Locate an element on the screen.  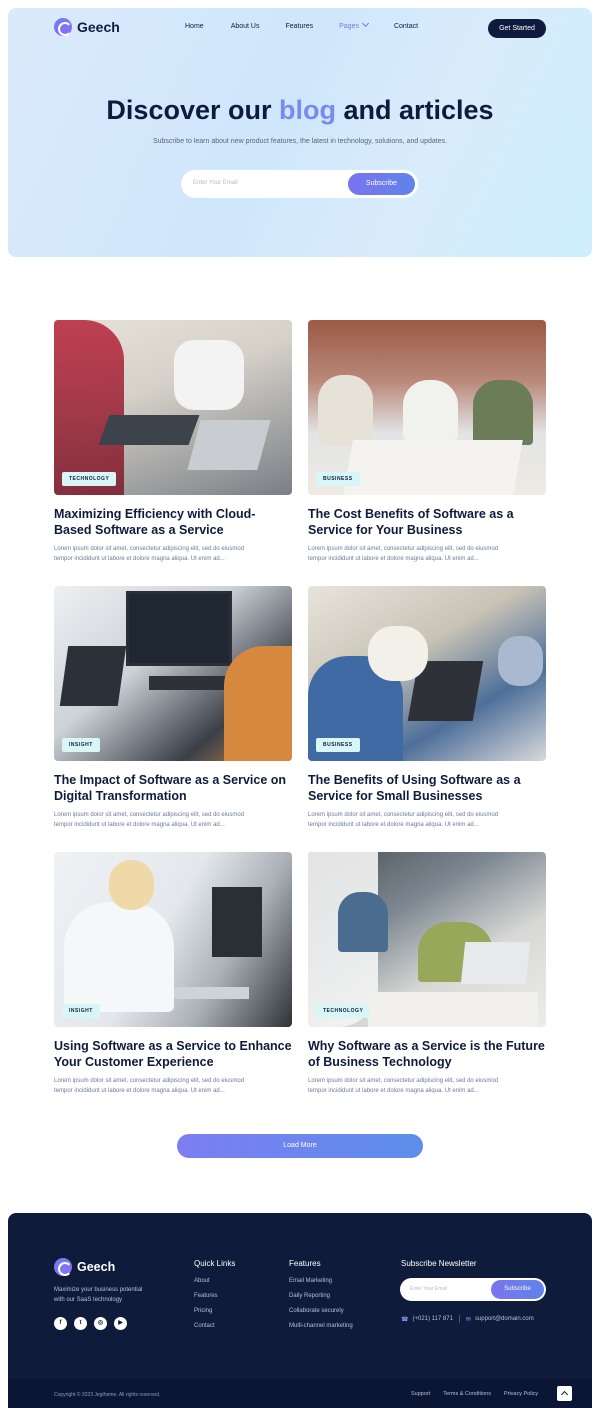
footer-link-collaborate: Collaborate securely is located at coordinates (321, 1311).